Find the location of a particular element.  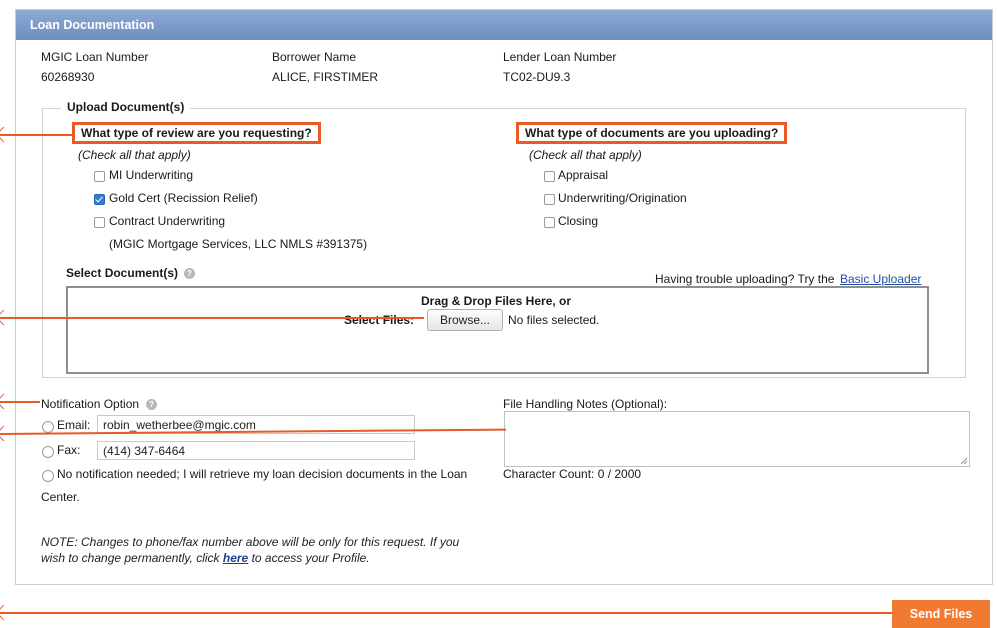

appraisal-label: Appraisal is located at coordinates (583, 175).